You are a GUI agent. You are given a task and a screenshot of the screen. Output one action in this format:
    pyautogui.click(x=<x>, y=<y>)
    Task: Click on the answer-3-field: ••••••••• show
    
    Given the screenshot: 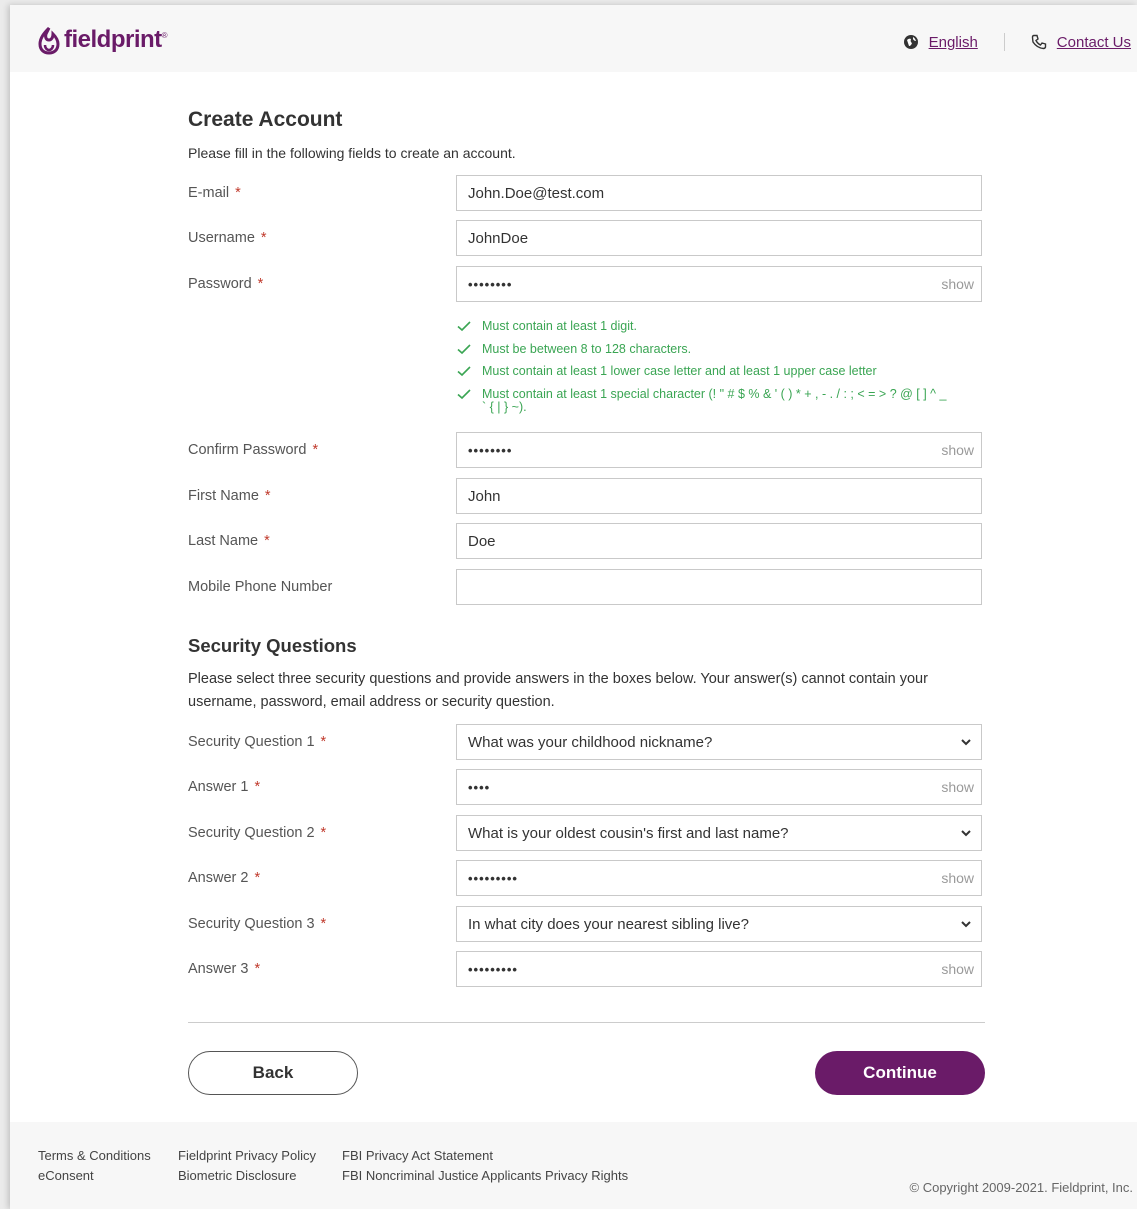 What is the action you would take?
    pyautogui.click(x=719, y=969)
    